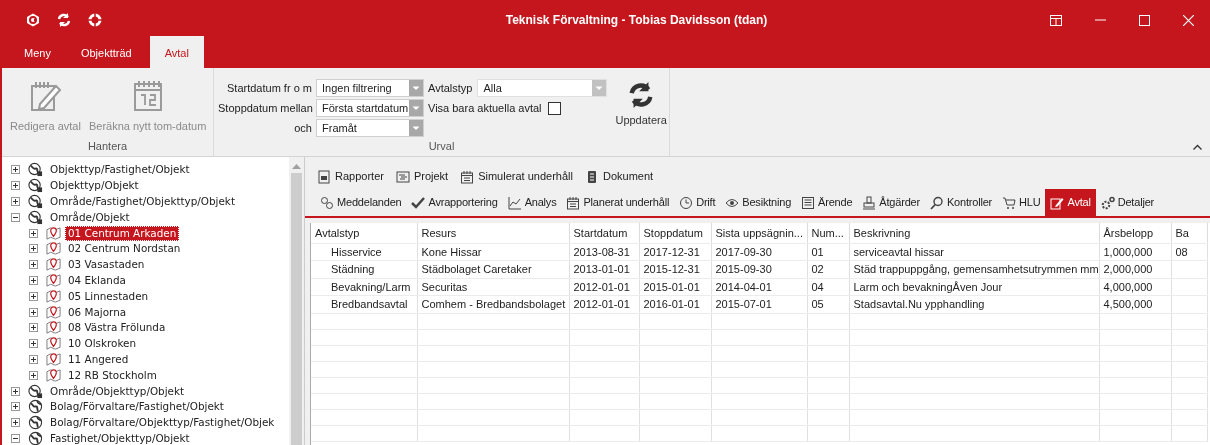 The width and height of the screenshot is (1210, 445). Describe the element at coordinates (891, 202) in the screenshot. I see `tab: Åtgärder` at that location.